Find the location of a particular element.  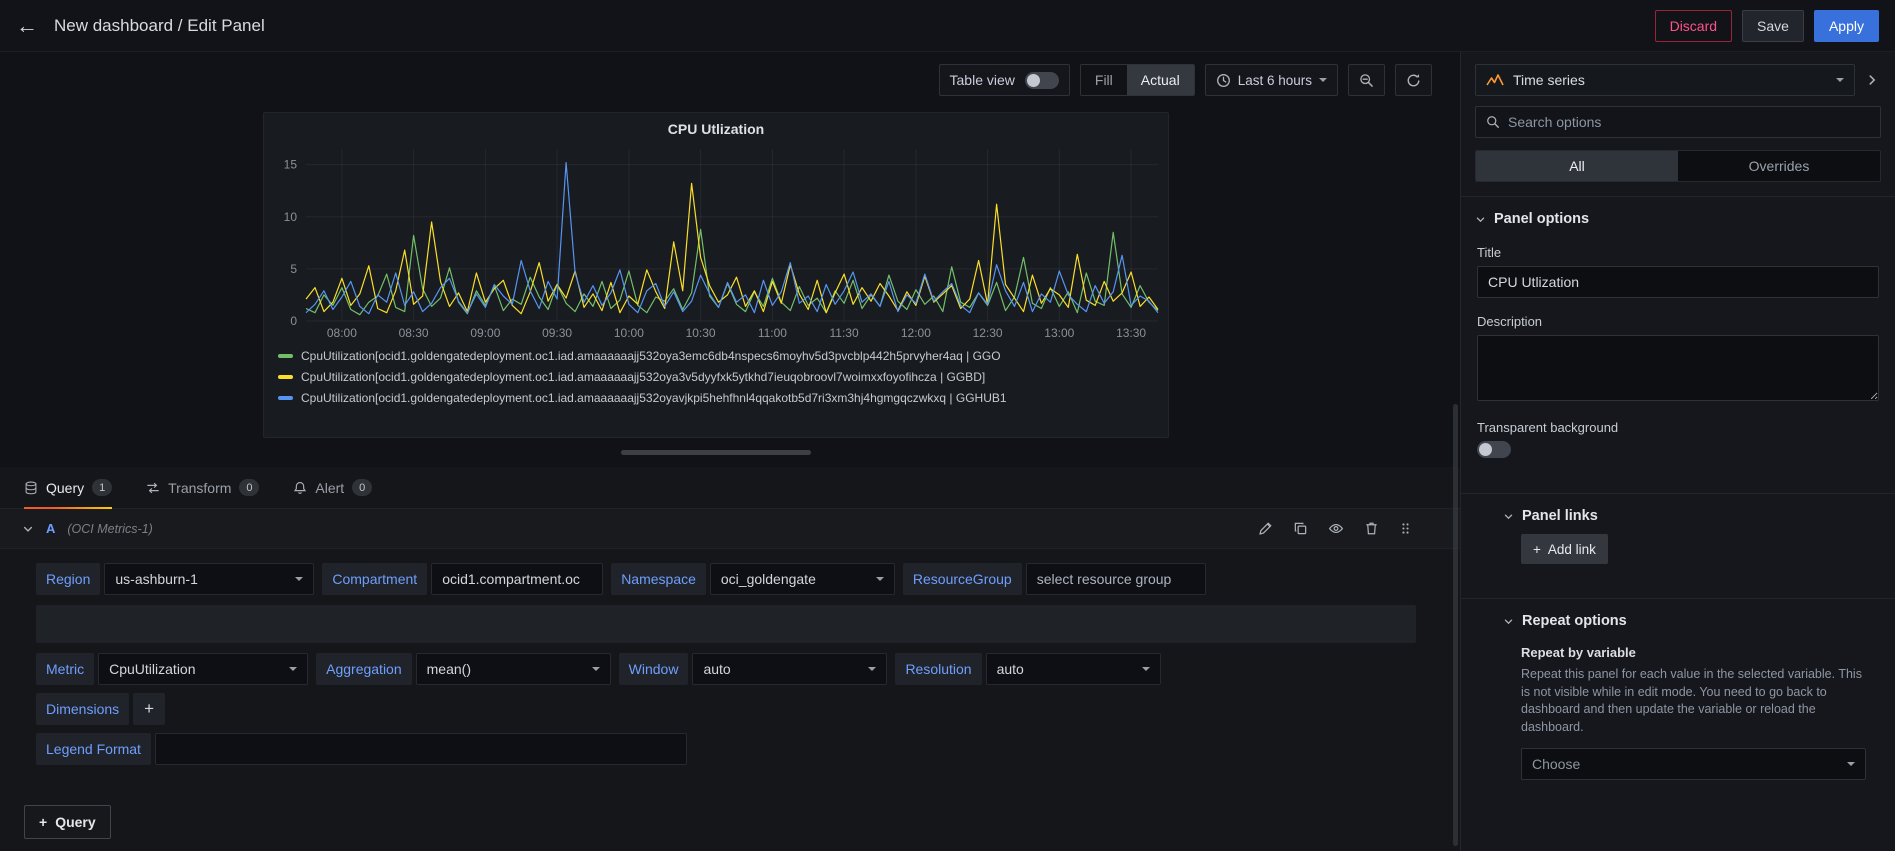

window-select: auto is located at coordinates (790, 669).